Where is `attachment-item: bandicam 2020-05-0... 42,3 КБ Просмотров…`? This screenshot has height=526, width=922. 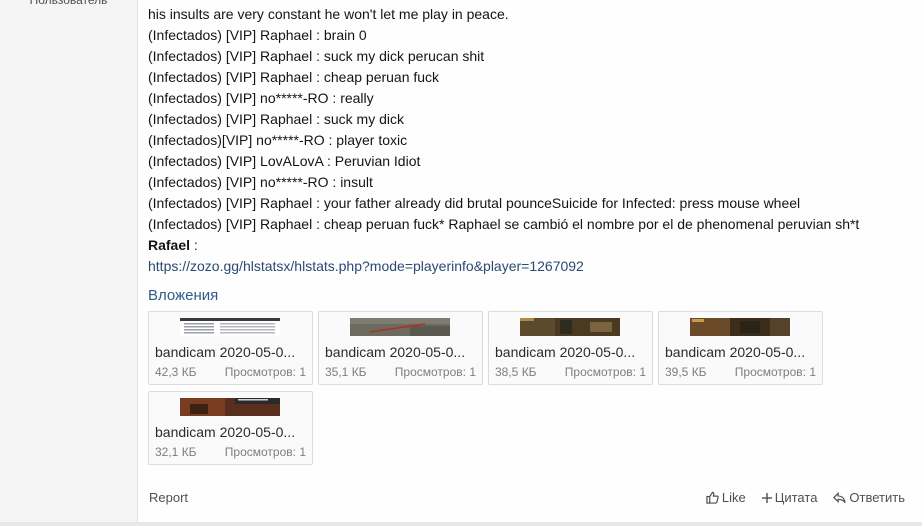
attachment-item: bandicam 2020-05-0... 42,3 КБ Просмотров… is located at coordinates (230, 348).